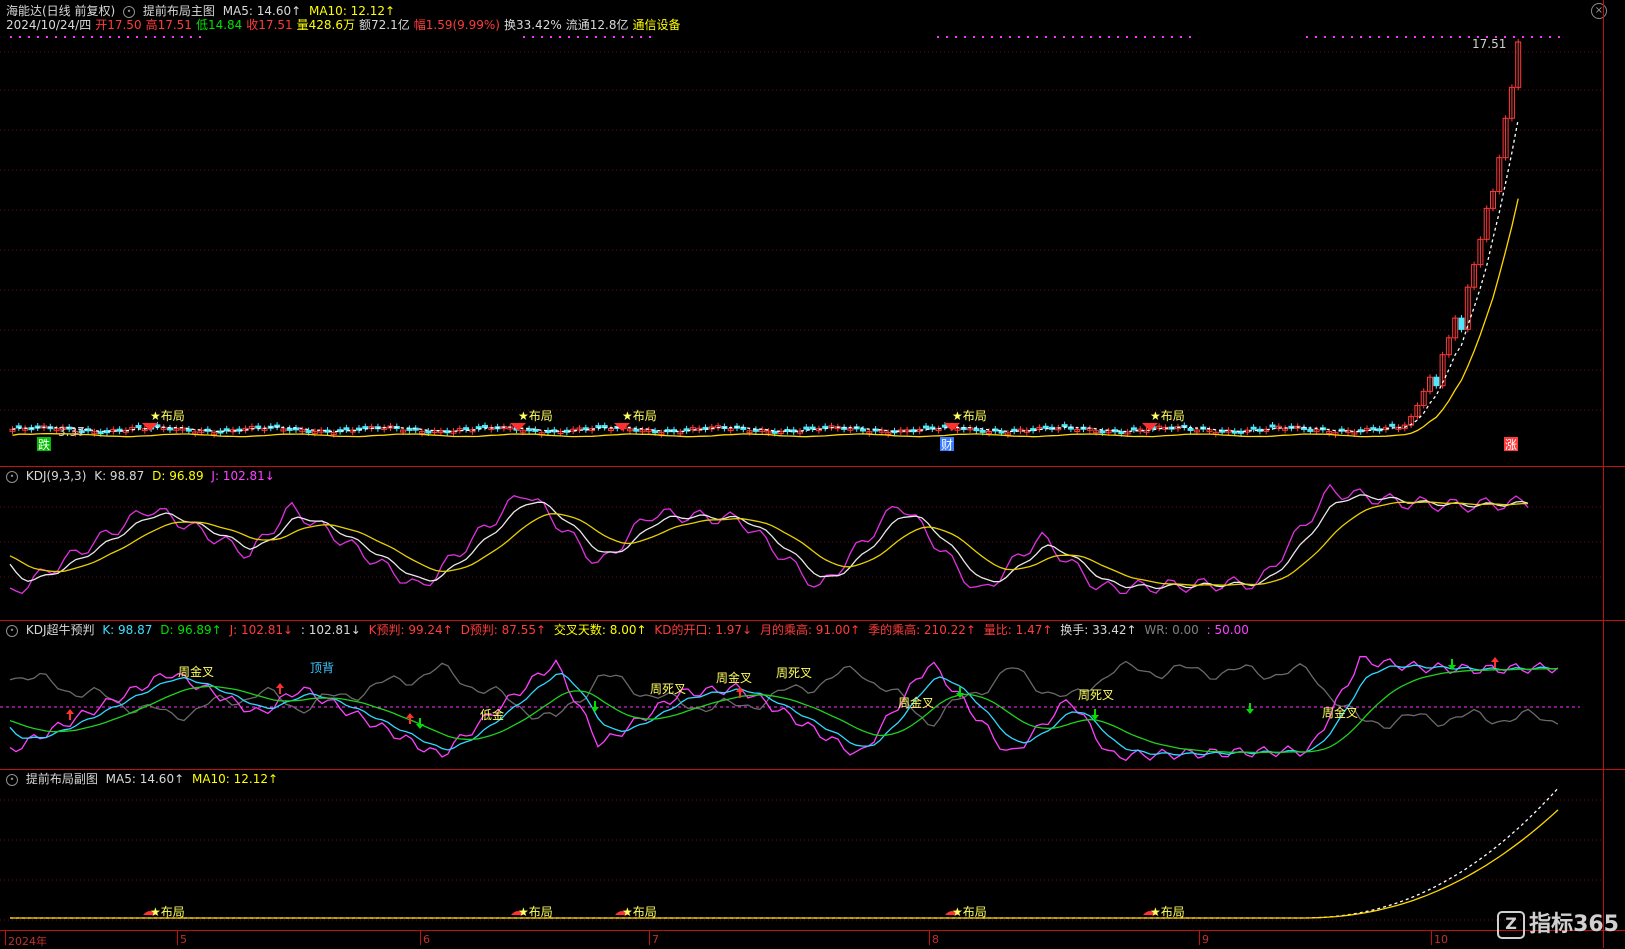  Describe the element at coordinates (280, 688) in the screenshot. I see `signal-arrow` at that location.